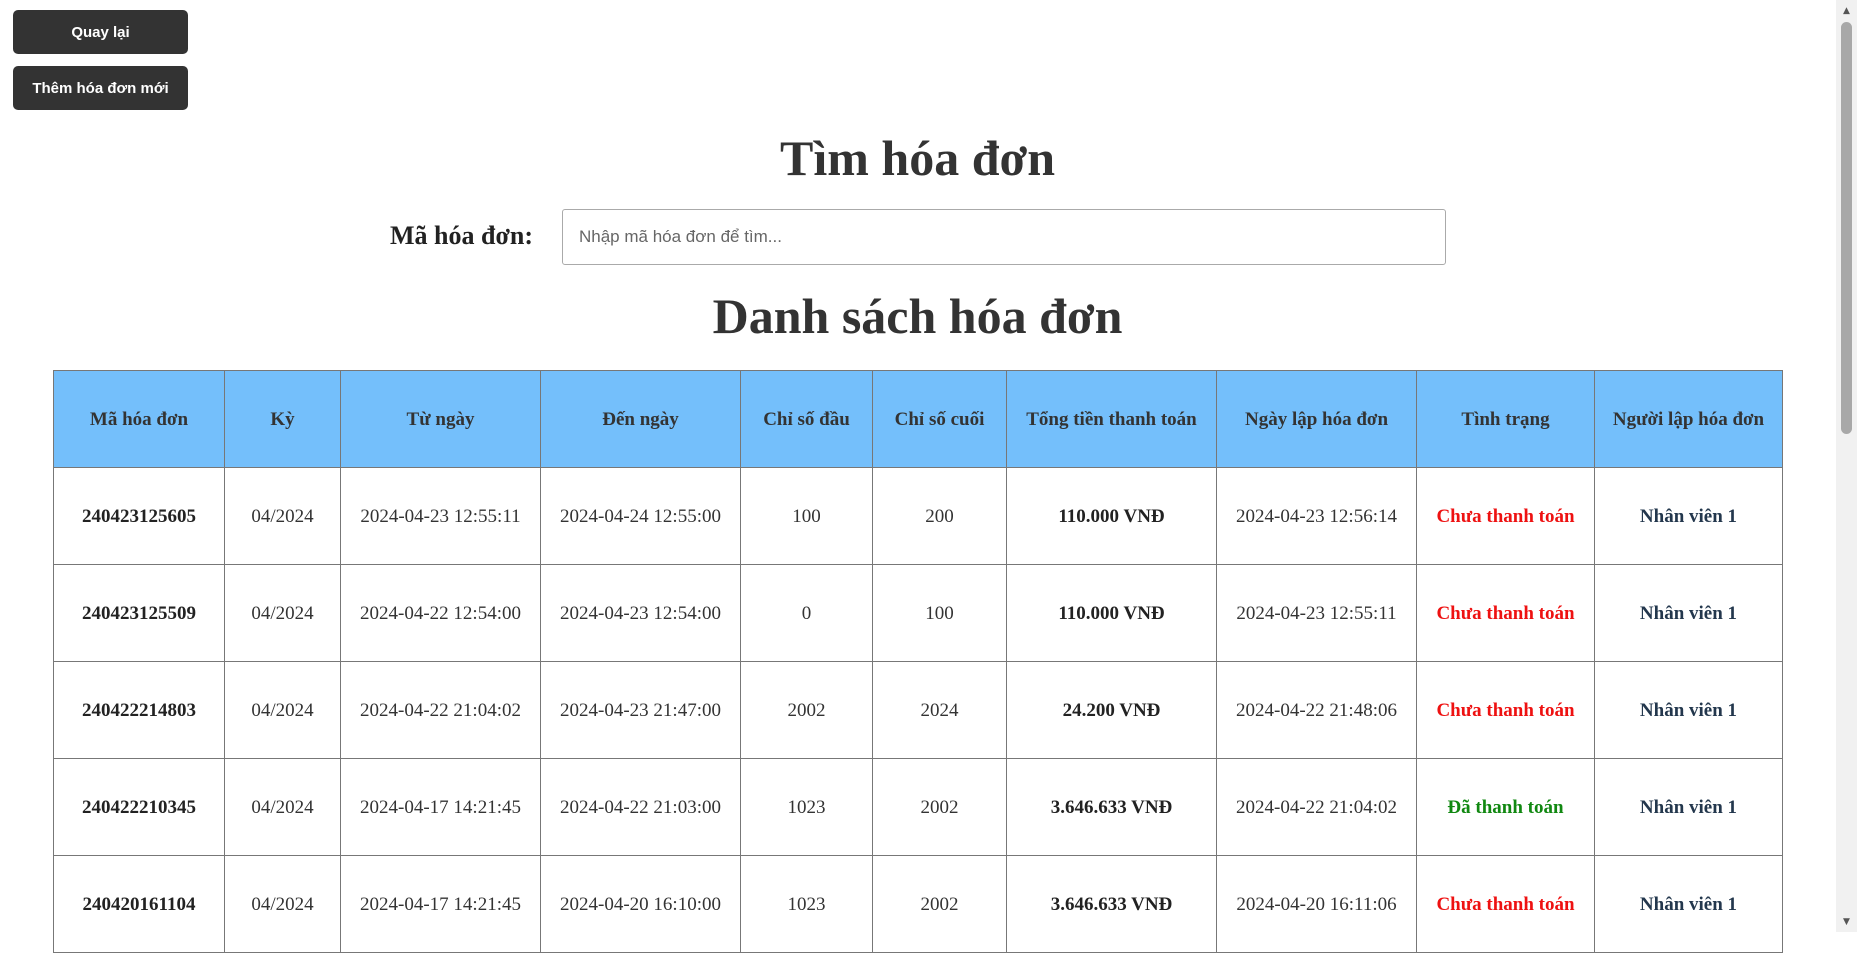 This screenshot has width=1857, height=953. Describe the element at coordinates (1846, 466) in the screenshot. I see `vertical-scrollbar: ▲ ▼` at that location.